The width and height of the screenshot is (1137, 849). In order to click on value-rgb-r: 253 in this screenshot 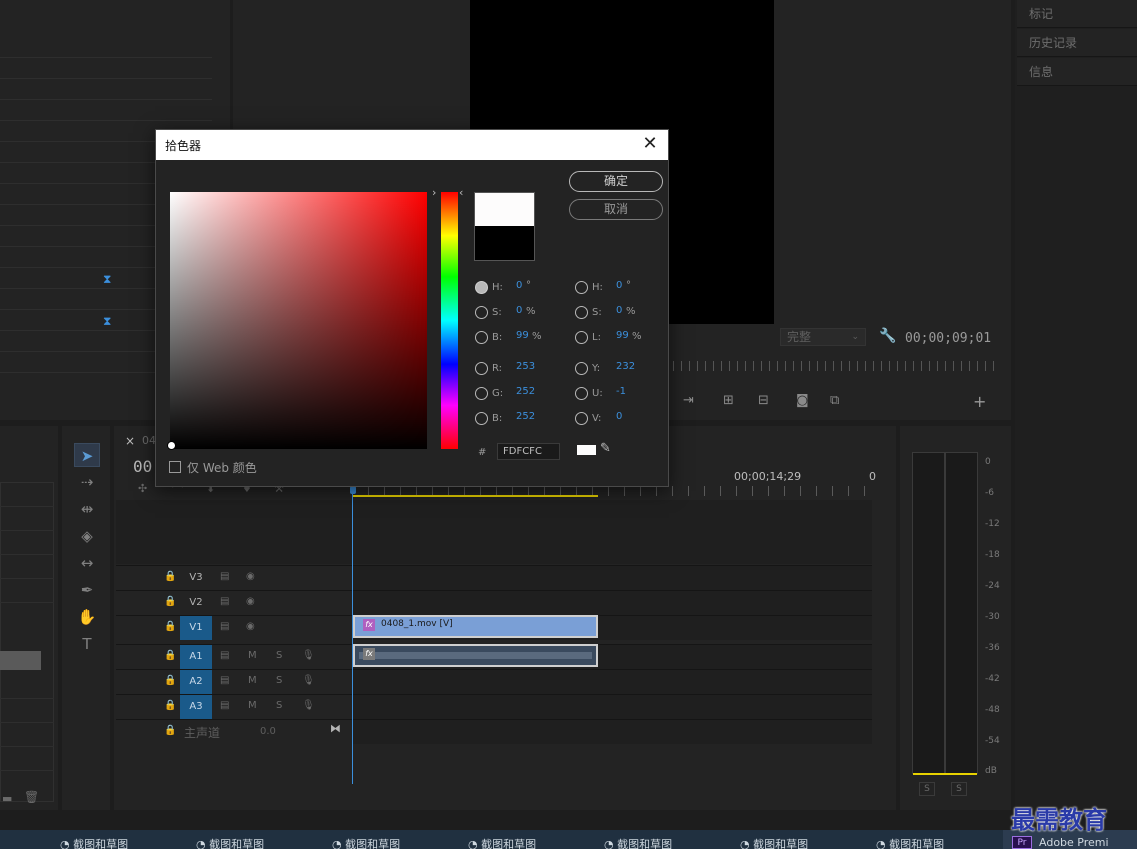, I will do `click(525, 366)`.